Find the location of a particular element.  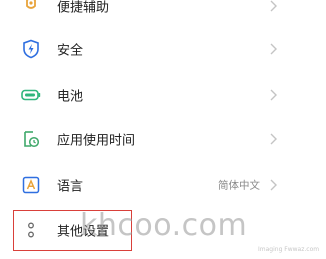

screen-time-icon is located at coordinates (31, 139).